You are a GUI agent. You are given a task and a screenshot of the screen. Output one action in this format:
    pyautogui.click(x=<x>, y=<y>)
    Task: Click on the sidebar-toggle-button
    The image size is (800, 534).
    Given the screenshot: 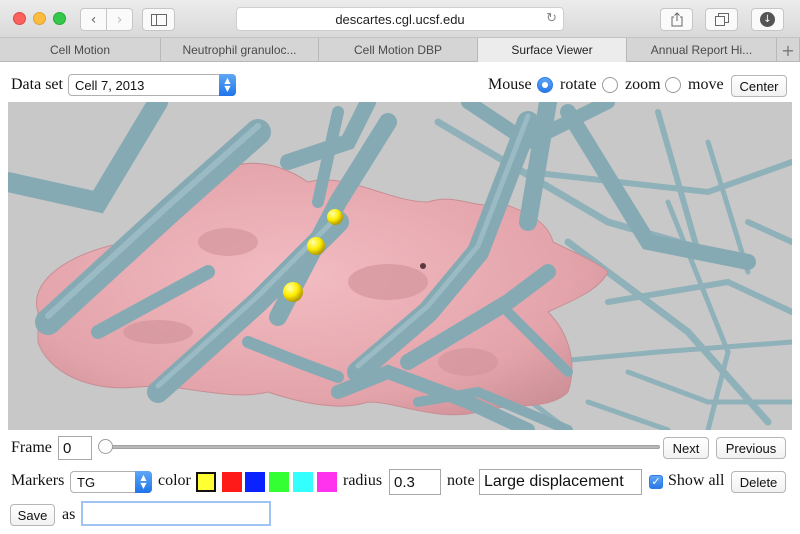 What is the action you would take?
    pyautogui.click(x=158, y=19)
    